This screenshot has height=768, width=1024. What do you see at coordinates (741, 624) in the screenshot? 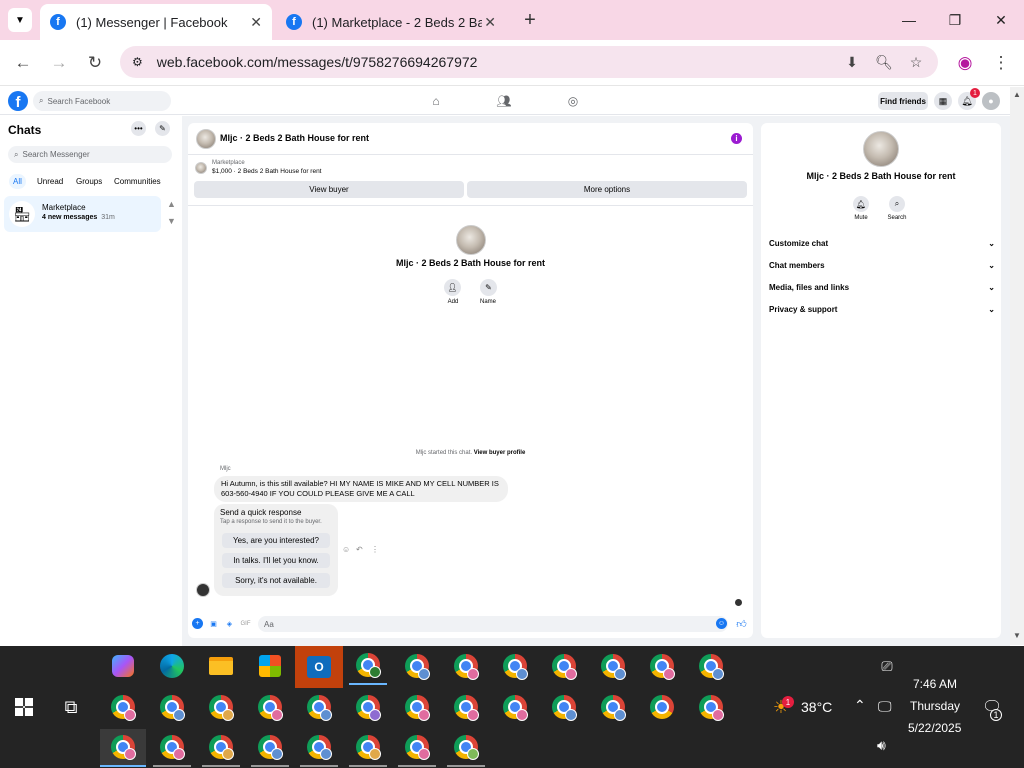
I see `like-thumb-icon: 👍︎` at bounding box center [741, 624].